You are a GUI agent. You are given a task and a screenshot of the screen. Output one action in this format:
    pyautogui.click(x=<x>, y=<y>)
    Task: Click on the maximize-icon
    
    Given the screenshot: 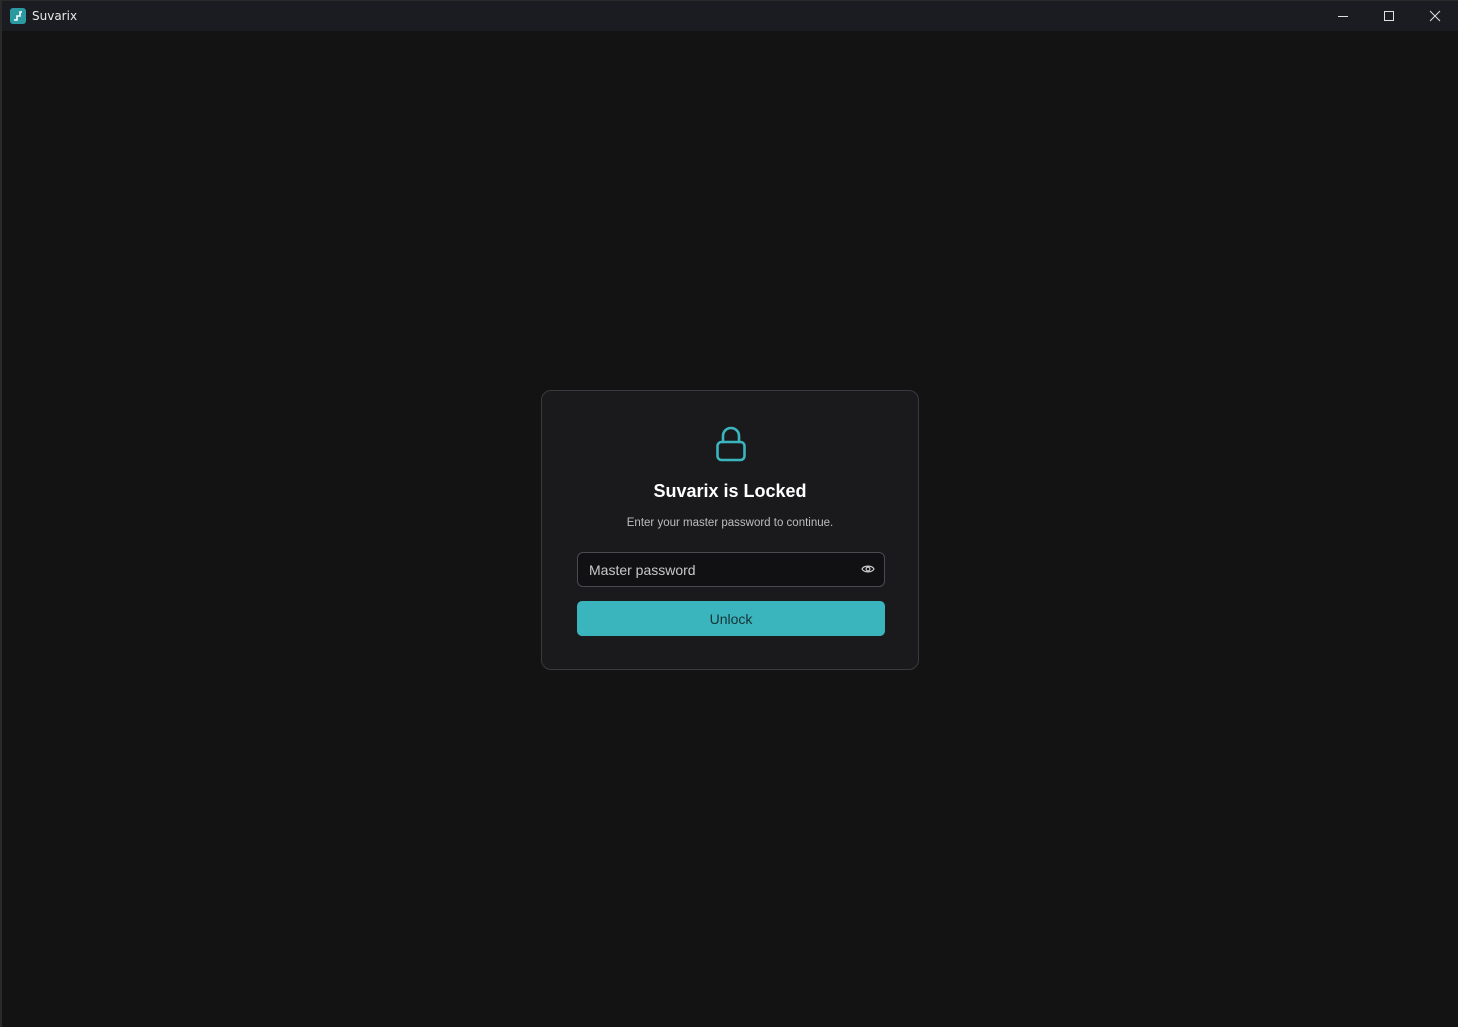 What is the action you would take?
    pyautogui.click(x=1389, y=16)
    